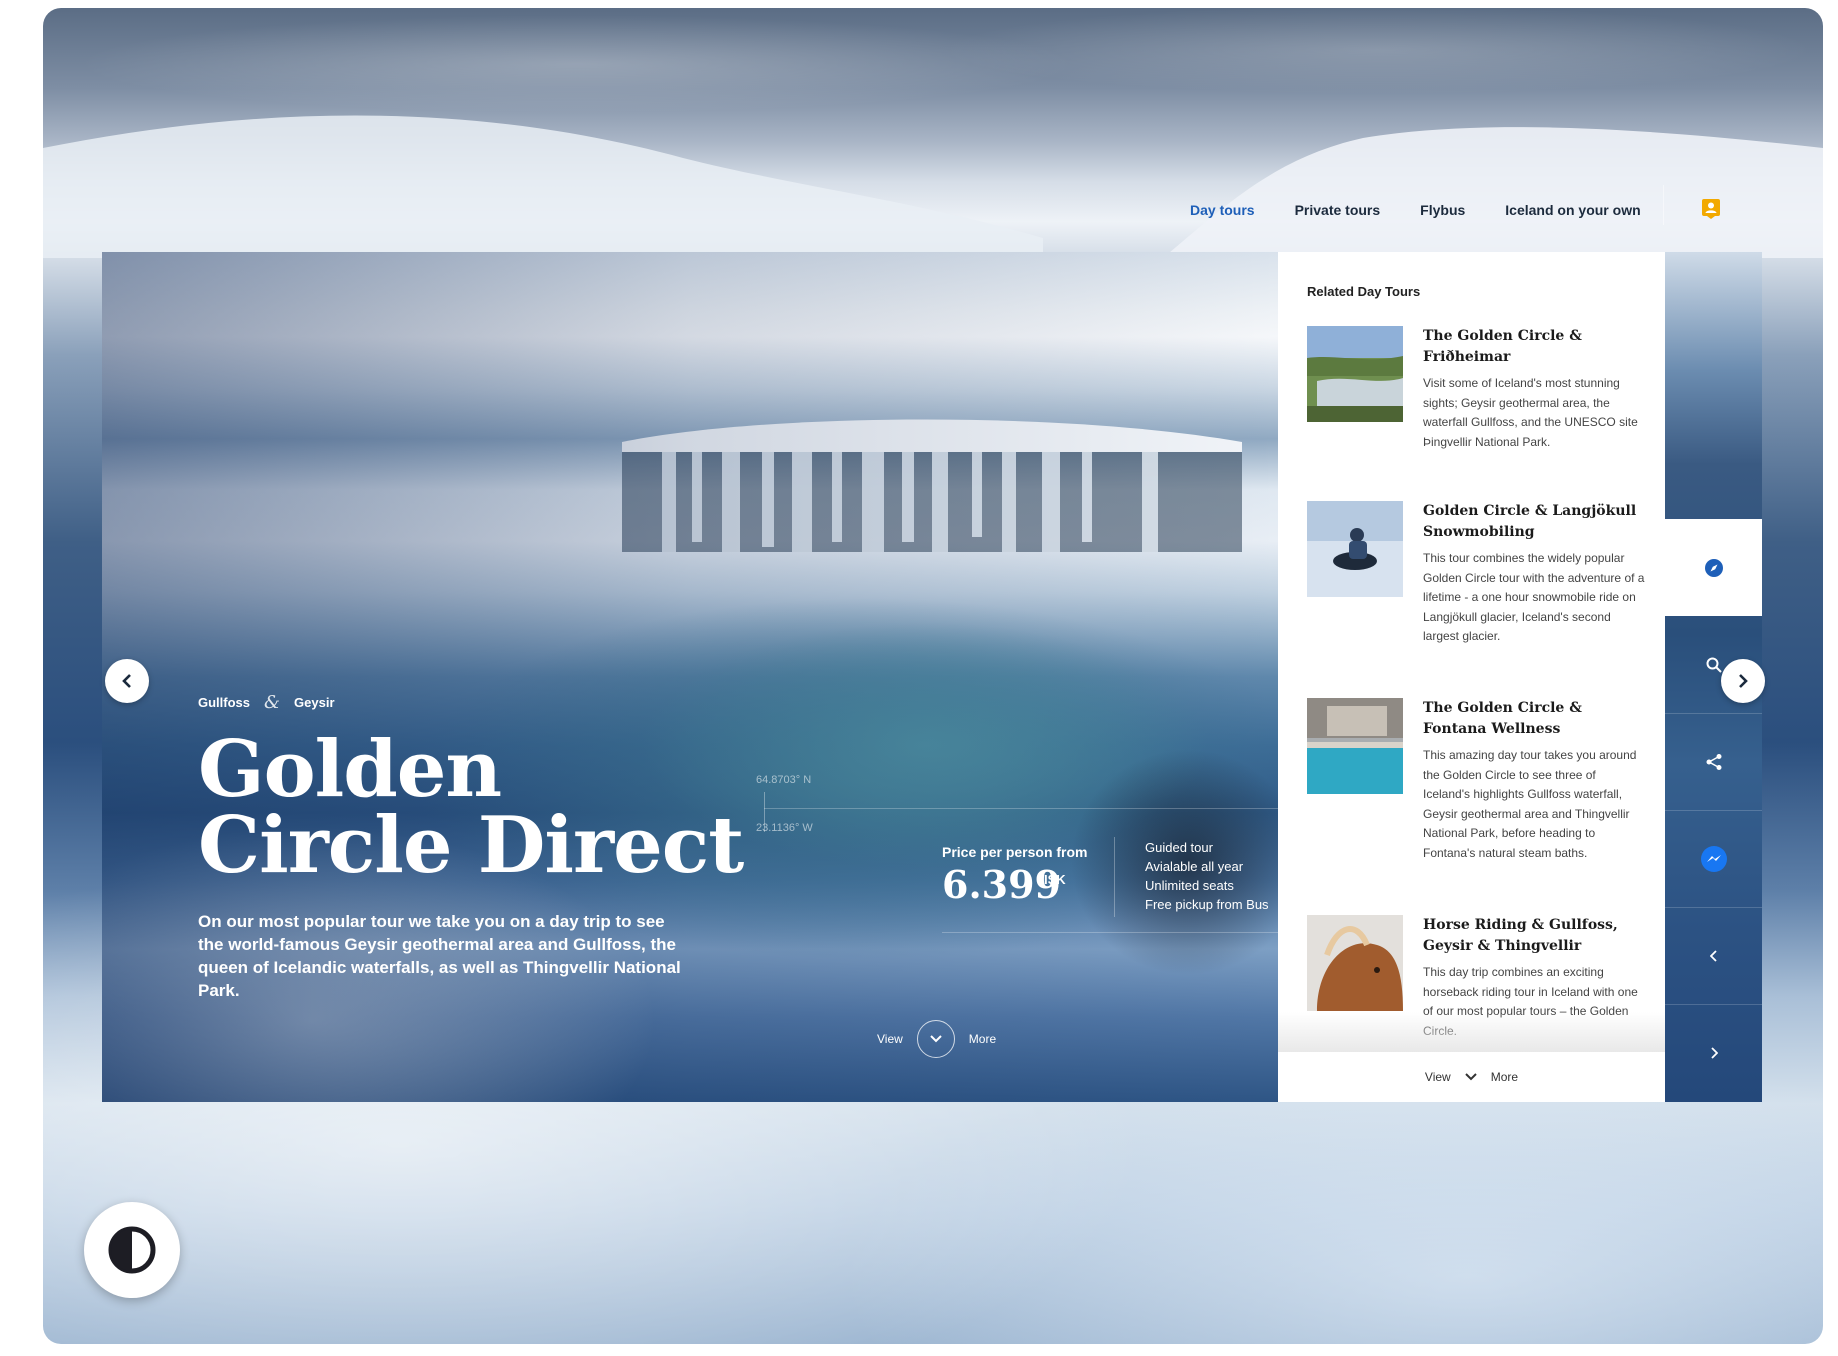 This screenshot has height=1356, width=1838. I want to click on hero-subtitle: Gullfoss & Geysir, so click(266, 702).